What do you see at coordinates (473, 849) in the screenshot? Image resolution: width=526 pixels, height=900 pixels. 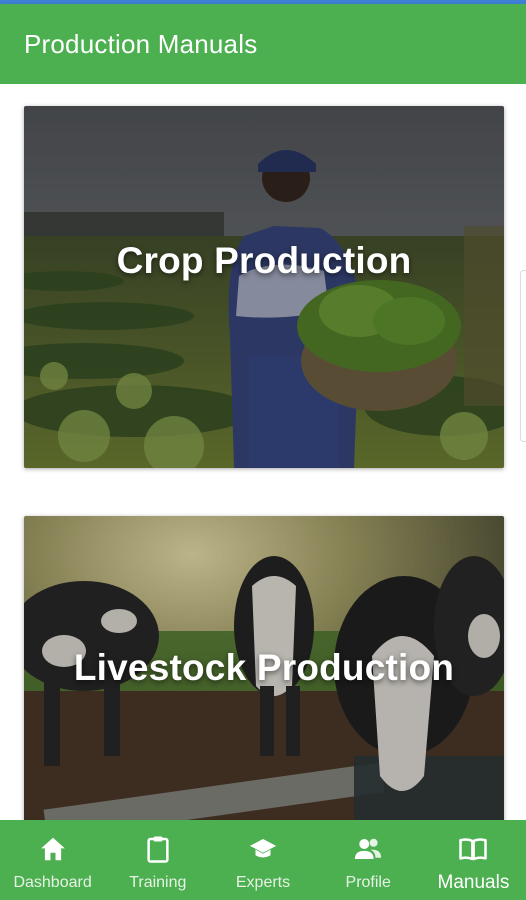 I see `open-book-icon` at bounding box center [473, 849].